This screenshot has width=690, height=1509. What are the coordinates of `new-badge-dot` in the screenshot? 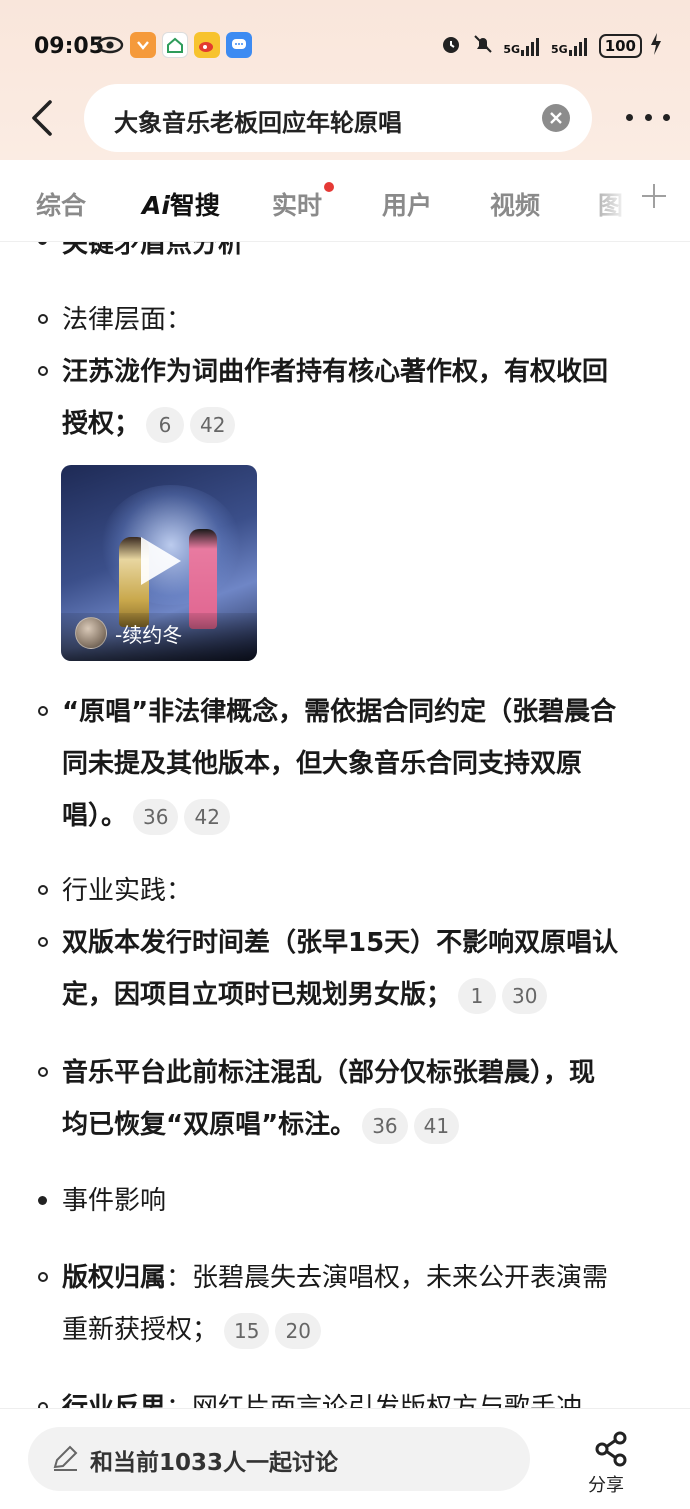 It's located at (329, 187).